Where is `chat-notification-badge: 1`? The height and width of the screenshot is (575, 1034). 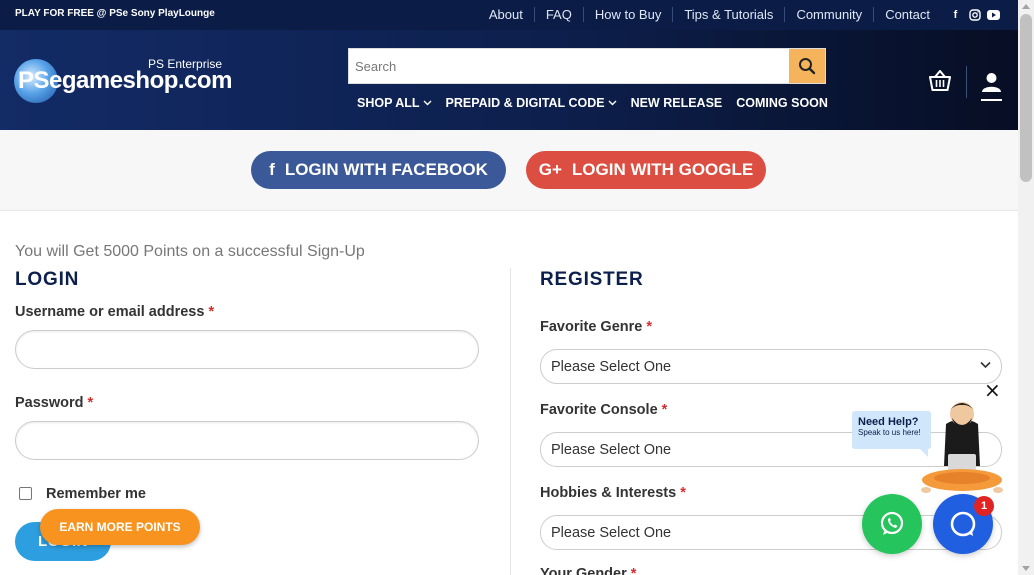
chat-notification-badge: 1 is located at coordinates (984, 506).